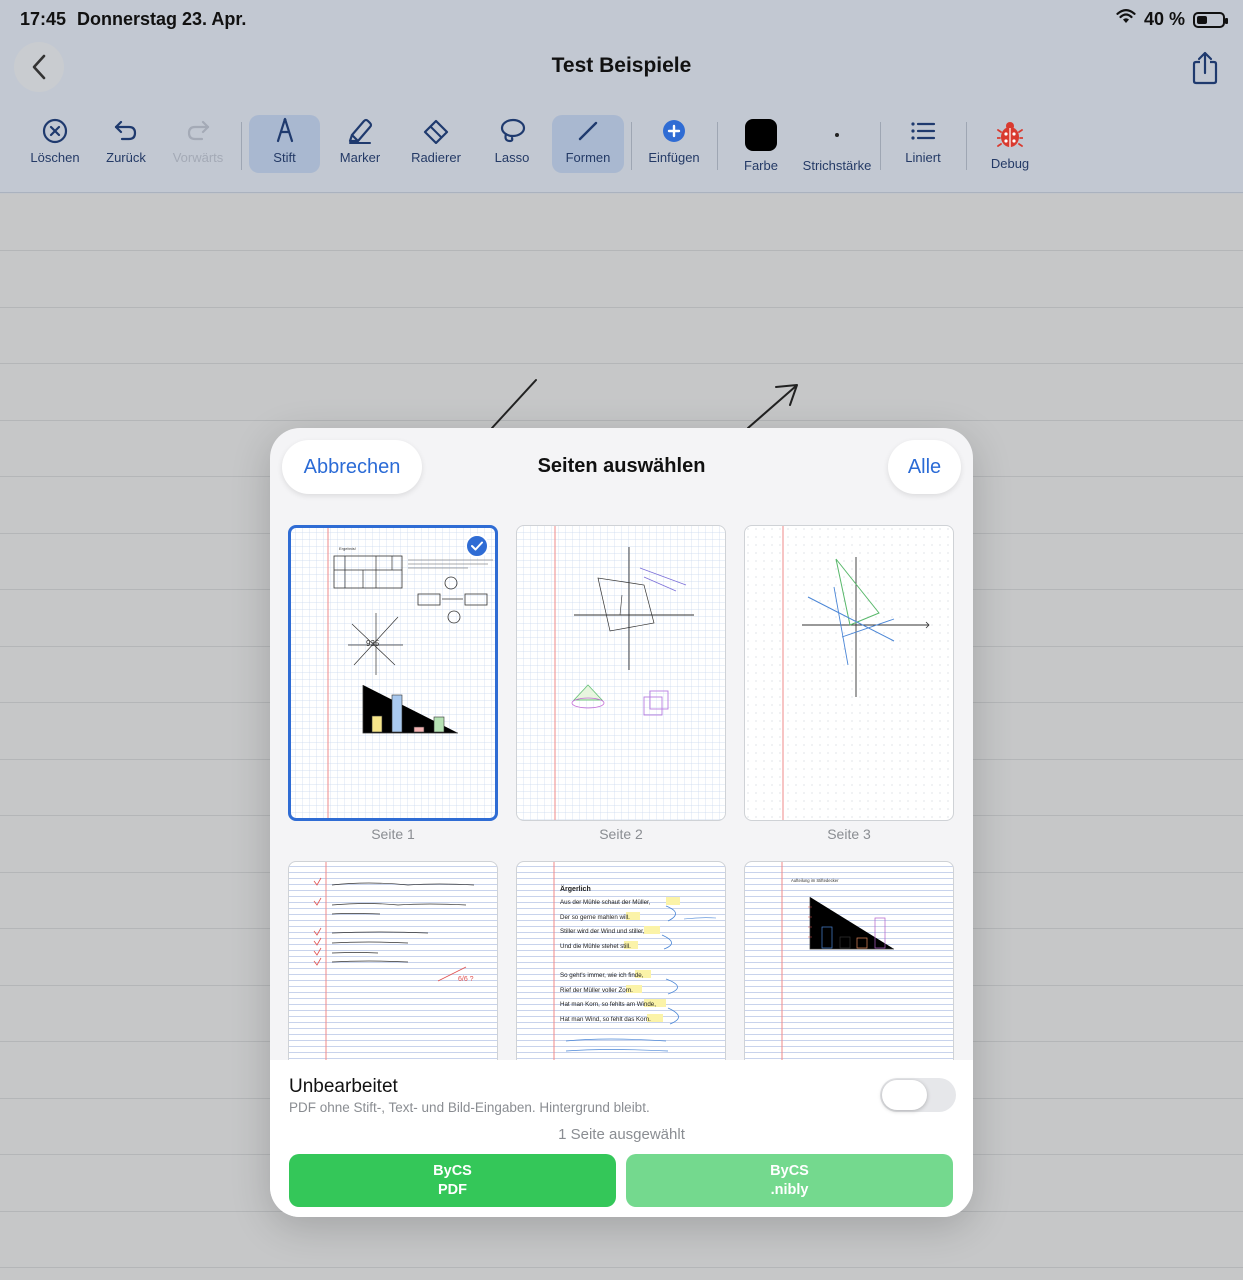 The image size is (1243, 1280). I want to click on redo-label: Vorwärts, so click(198, 157).